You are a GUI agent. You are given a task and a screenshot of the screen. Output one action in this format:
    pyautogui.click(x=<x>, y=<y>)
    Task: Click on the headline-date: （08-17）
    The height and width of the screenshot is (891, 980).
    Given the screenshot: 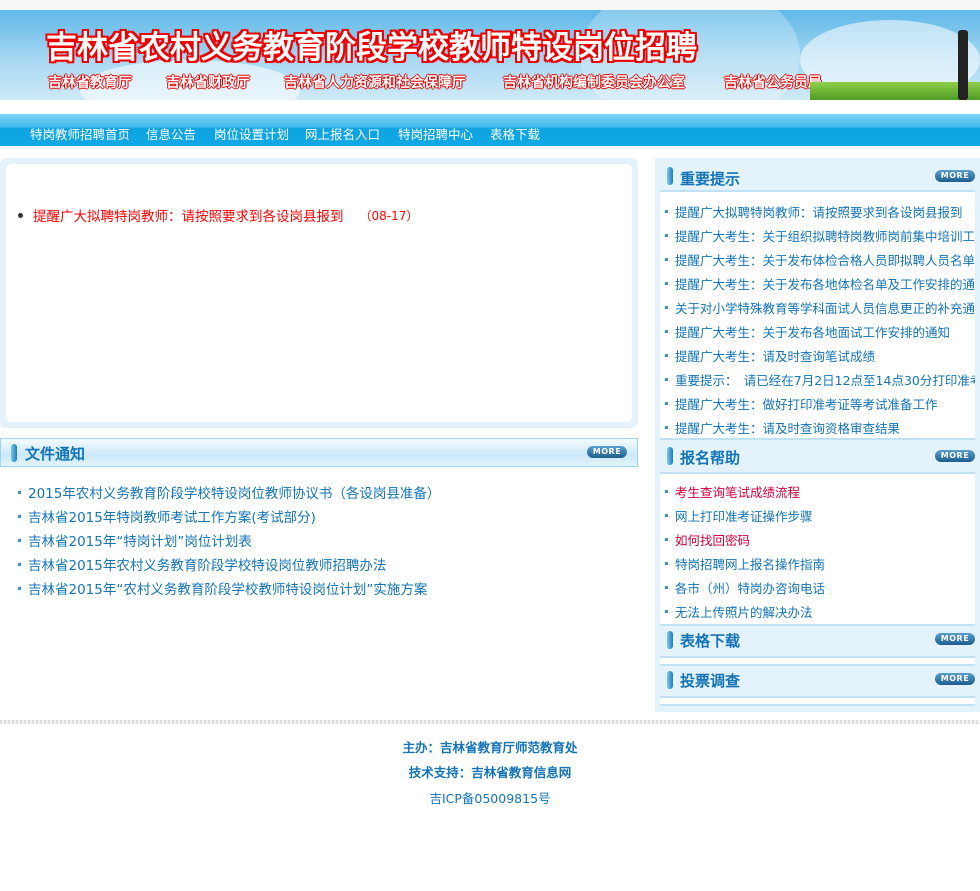 What is the action you would take?
    pyautogui.click(x=389, y=215)
    